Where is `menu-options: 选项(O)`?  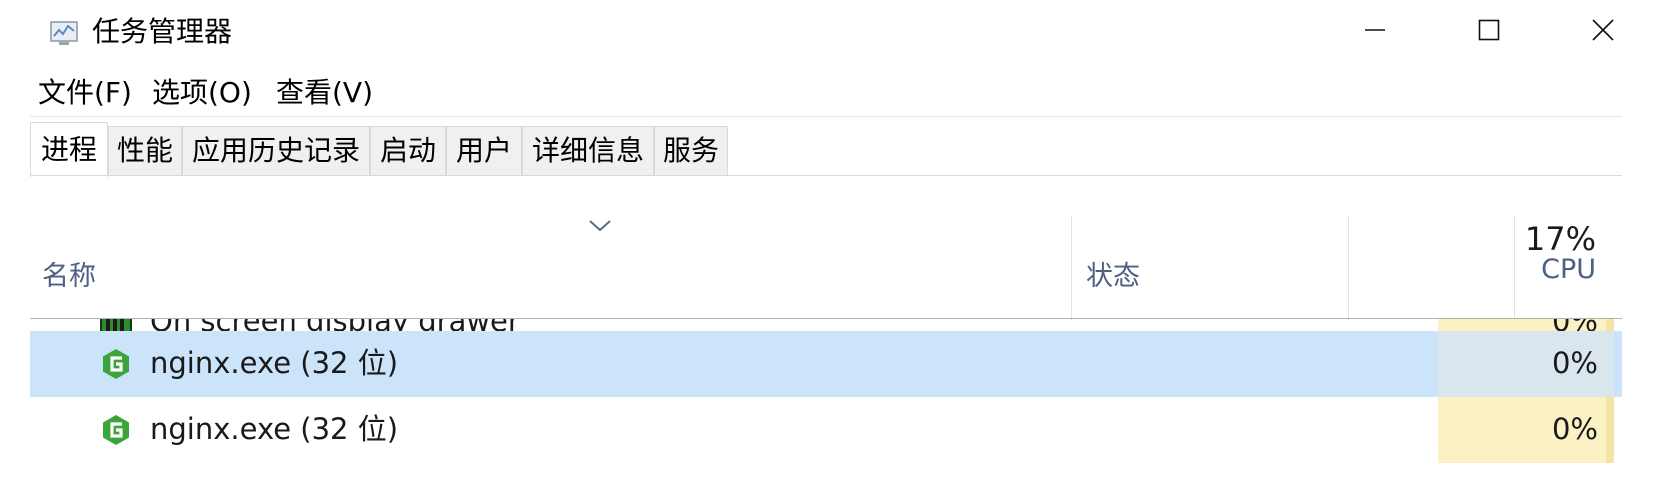 menu-options: 选项(O) is located at coordinates (202, 93).